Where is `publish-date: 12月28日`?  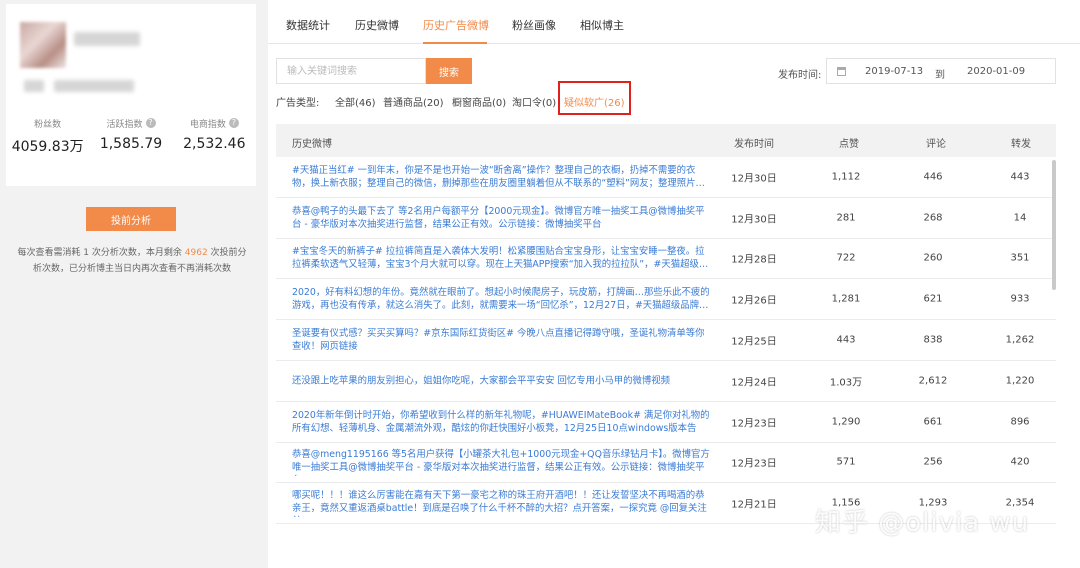
publish-date: 12月28日 is located at coordinates (754, 260).